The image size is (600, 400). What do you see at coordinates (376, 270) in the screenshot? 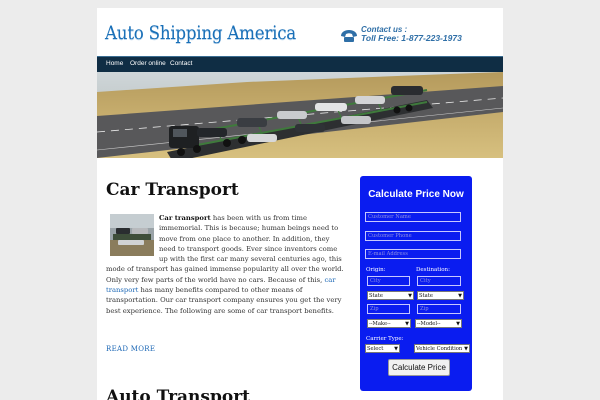
I see `origin-label: Origin:` at bounding box center [376, 270].